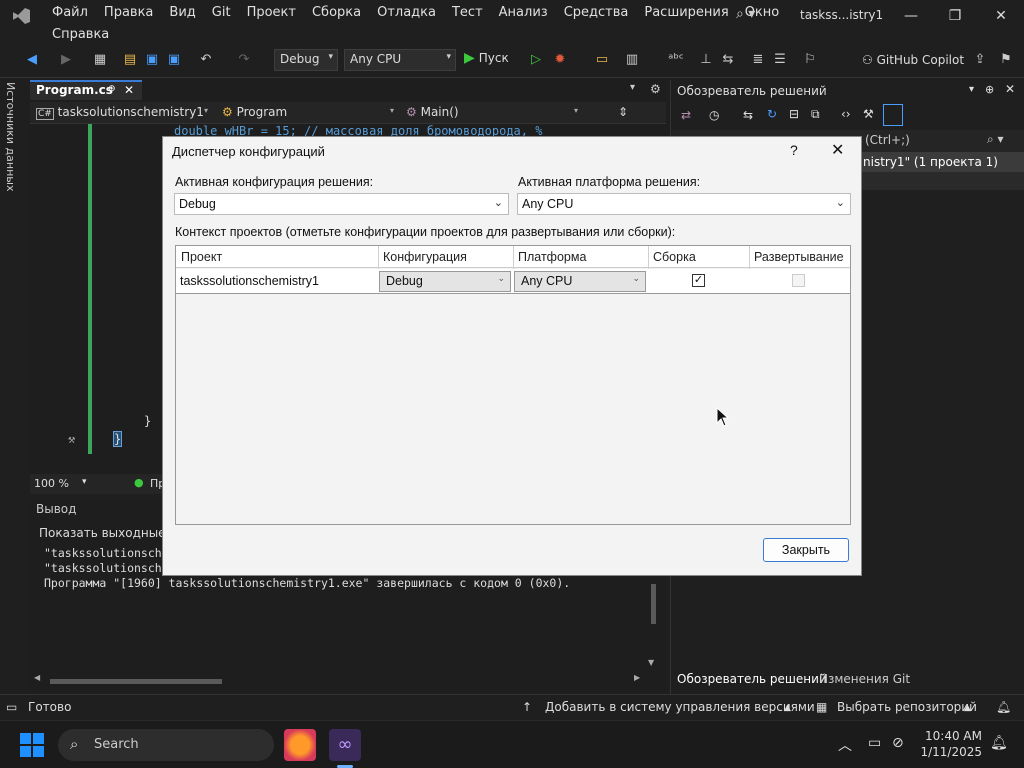 The height and width of the screenshot is (768, 1024). What do you see at coordinates (632, 60) in the screenshot?
I see `layout-icon: ▥` at bounding box center [632, 60].